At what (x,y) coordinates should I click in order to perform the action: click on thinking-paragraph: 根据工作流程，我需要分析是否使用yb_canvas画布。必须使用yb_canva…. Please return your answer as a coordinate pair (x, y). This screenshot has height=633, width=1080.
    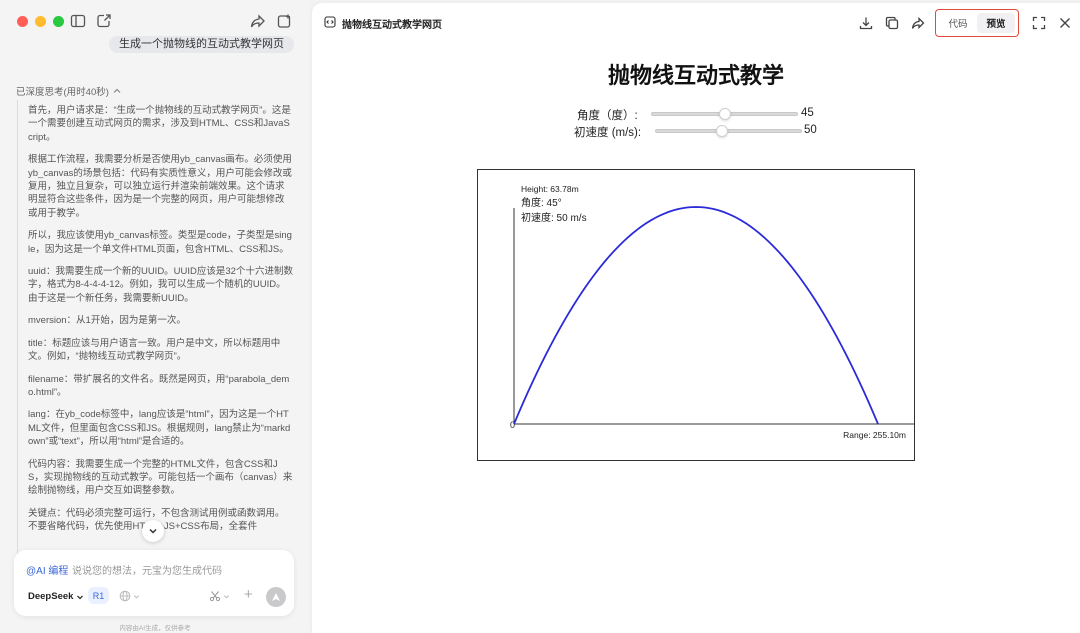
    Looking at the image, I should click on (160, 186).